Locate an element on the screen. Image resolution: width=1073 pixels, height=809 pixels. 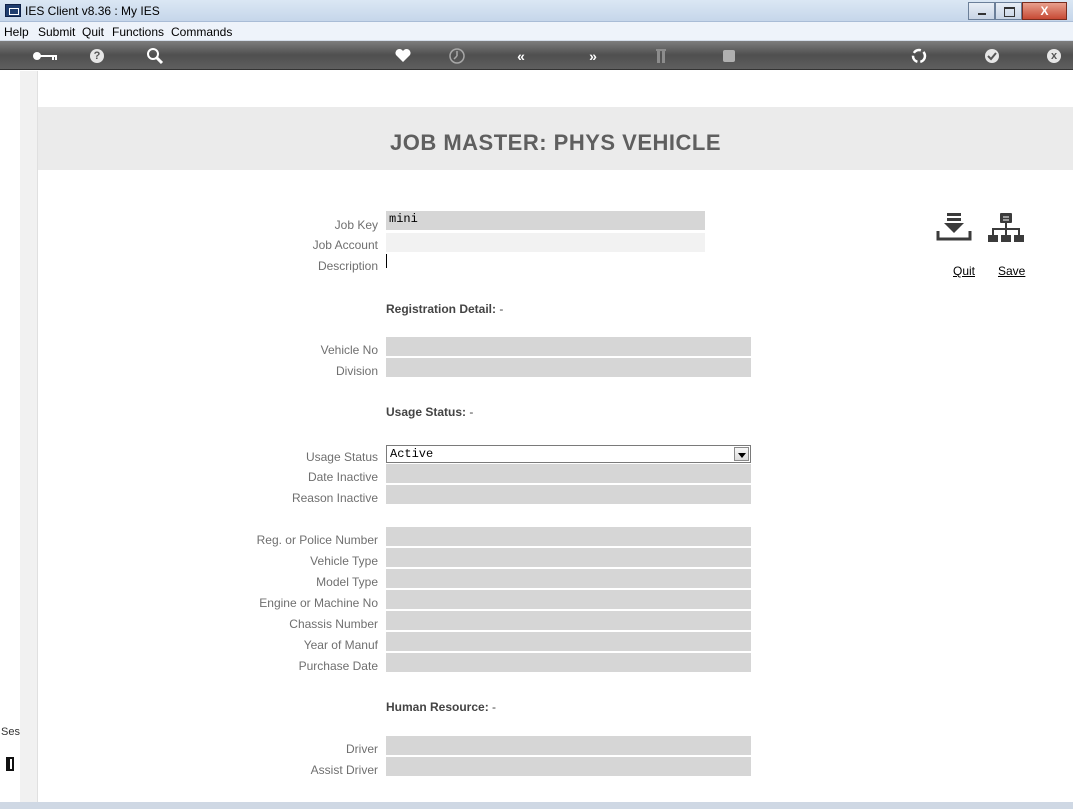
vehicle-no-label: Vehicle No is located at coordinates (349, 350).